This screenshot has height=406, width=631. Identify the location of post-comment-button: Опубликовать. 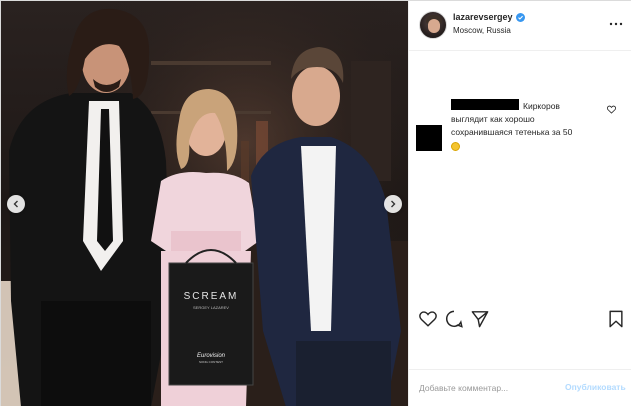
(595, 387).